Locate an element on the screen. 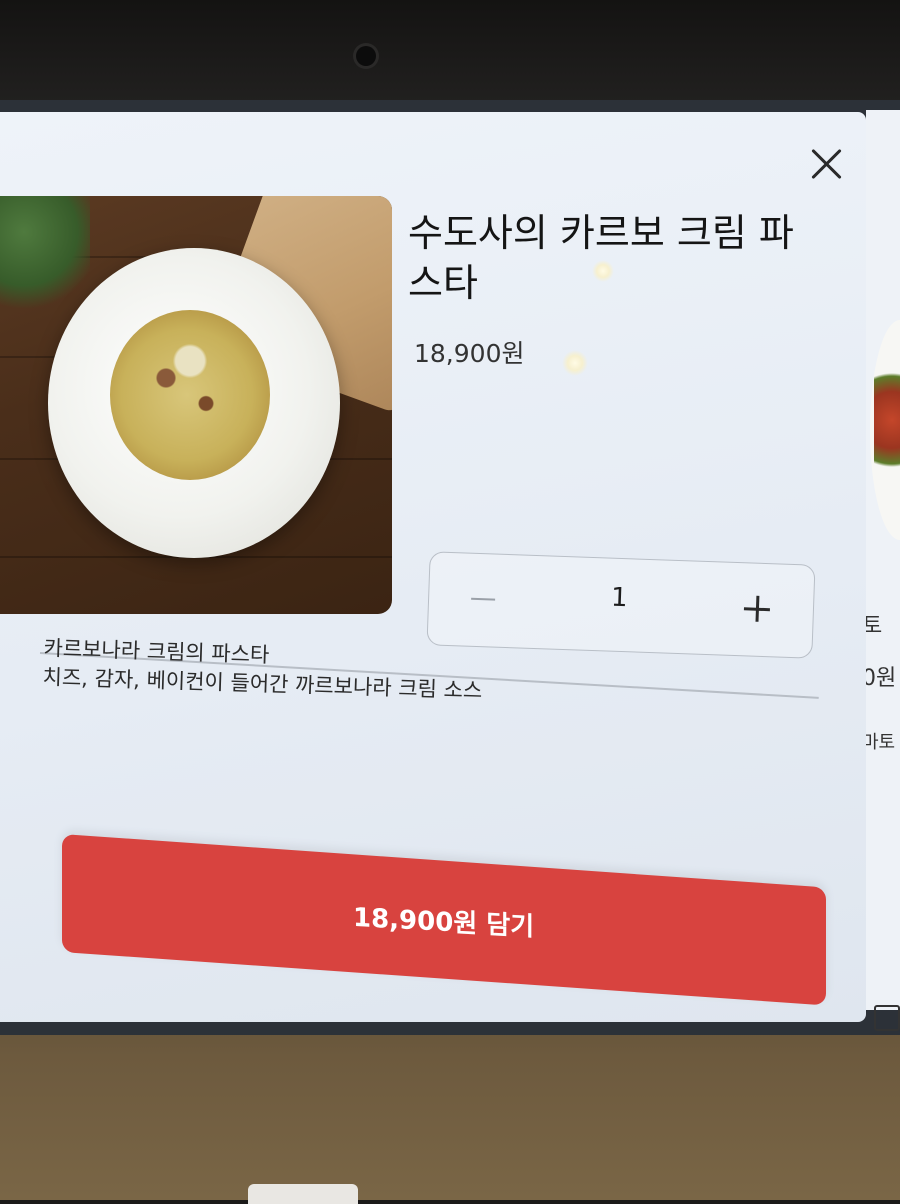  camera-lens is located at coordinates (366, 56).